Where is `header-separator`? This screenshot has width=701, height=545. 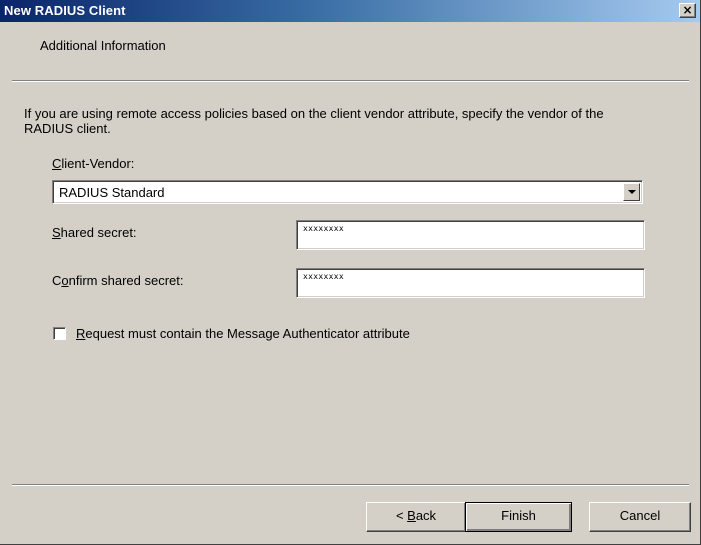
header-separator is located at coordinates (350, 81).